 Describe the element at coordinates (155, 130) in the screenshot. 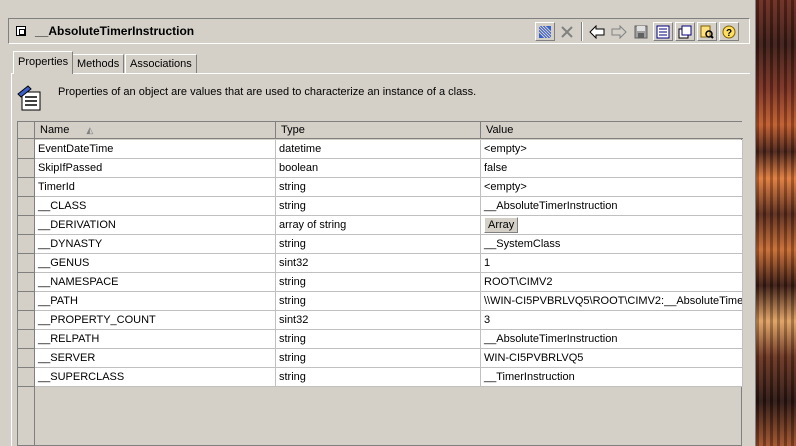

I see `column-header-name: Name ◭` at that location.